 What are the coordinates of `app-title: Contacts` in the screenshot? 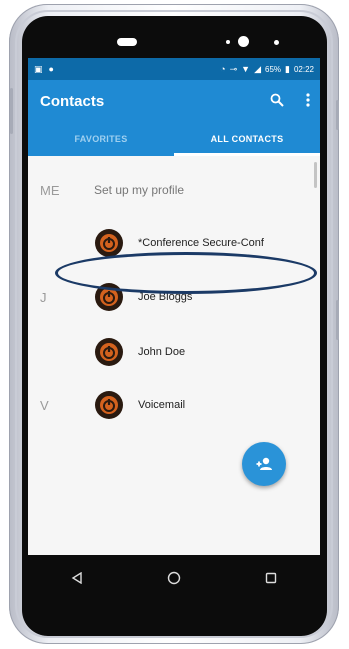 It's located at (72, 101).